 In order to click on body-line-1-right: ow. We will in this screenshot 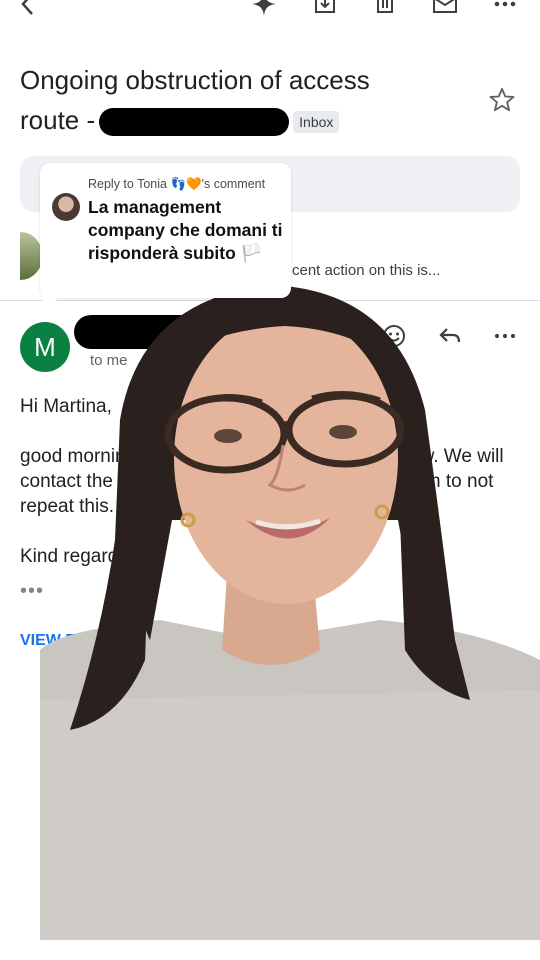, I will do `click(457, 456)`.